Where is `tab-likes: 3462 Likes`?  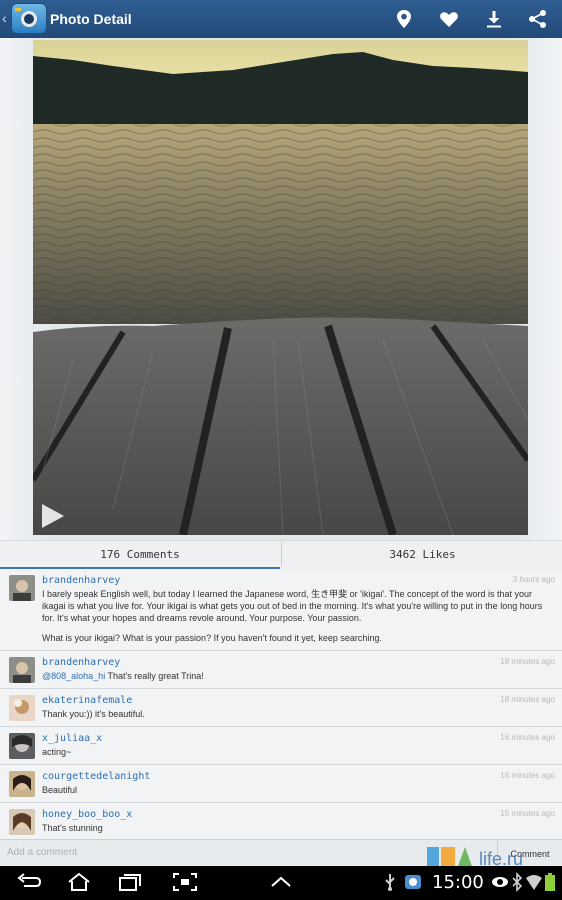 tab-likes: 3462 Likes is located at coordinates (421, 554).